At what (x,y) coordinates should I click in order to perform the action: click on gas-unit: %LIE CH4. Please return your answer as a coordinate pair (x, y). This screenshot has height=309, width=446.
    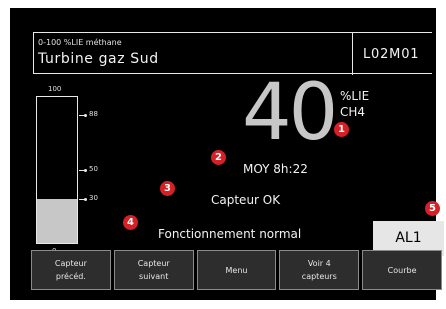
    Looking at the image, I should click on (354, 104).